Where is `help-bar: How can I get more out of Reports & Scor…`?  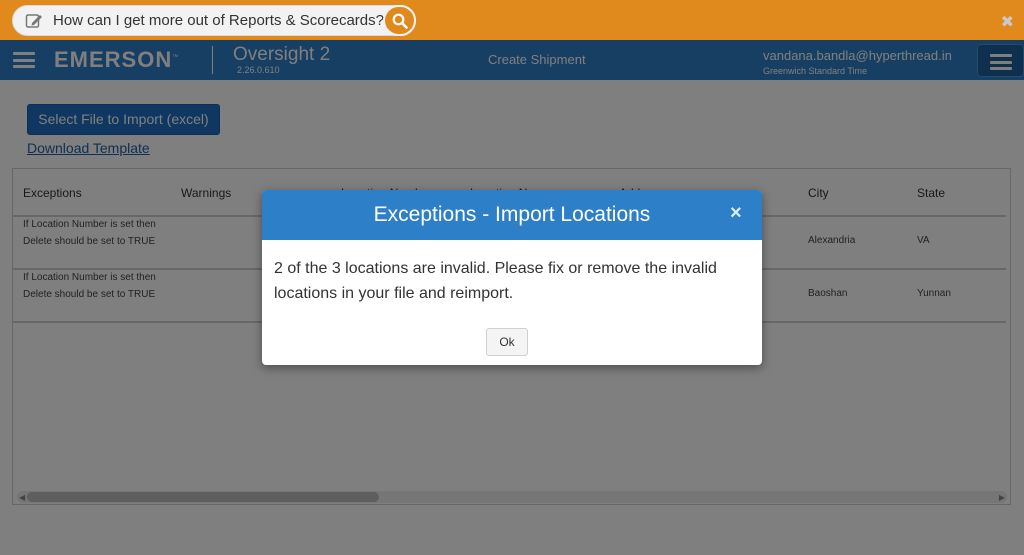 help-bar: How can I get more out of Reports & Scor… is located at coordinates (512, 20).